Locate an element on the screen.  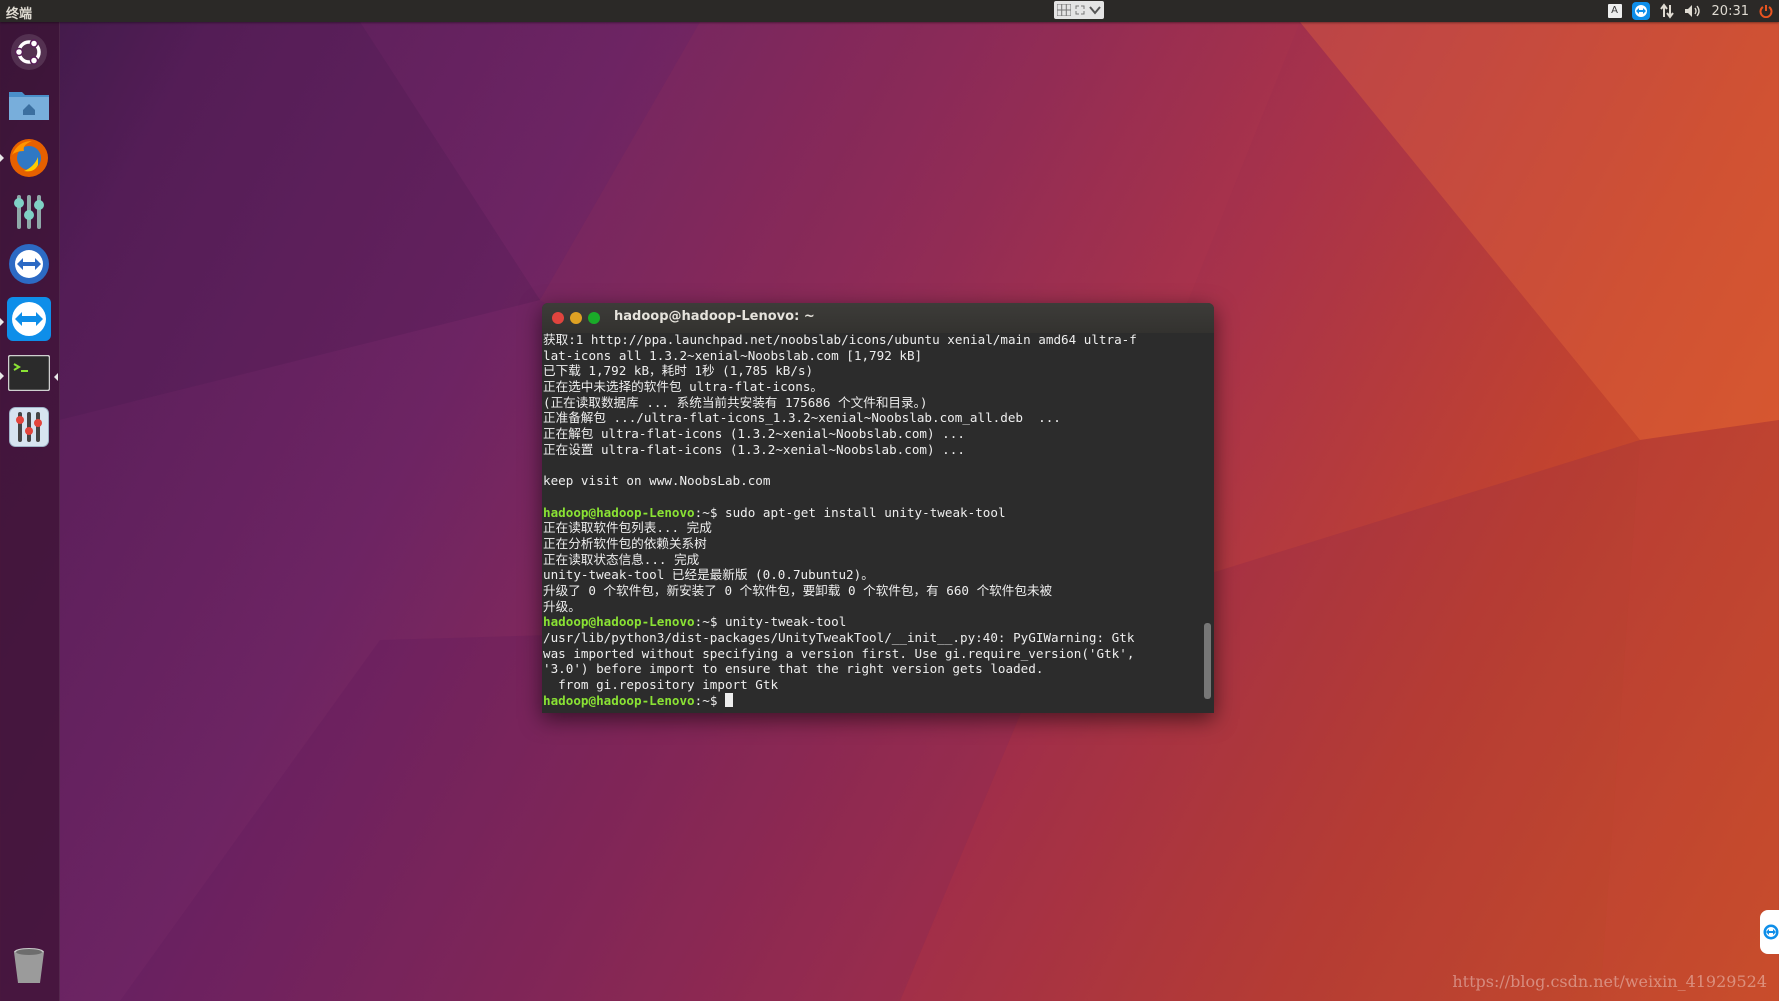
terminal-line: 正在选中未选择的软件包 ultra-flat-icons。 is located at coordinates (872, 387).